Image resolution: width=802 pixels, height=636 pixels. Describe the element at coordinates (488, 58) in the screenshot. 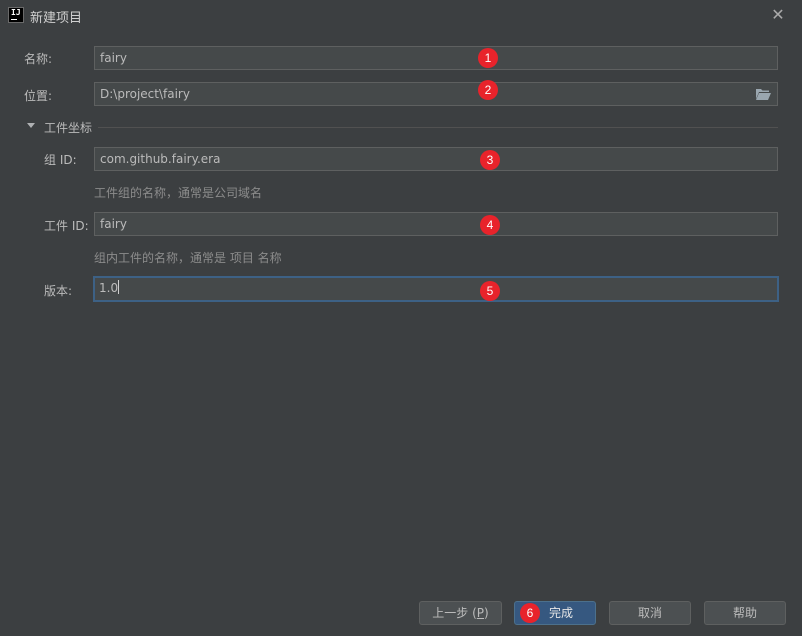

I see `annotation-badge-1: 1` at that location.